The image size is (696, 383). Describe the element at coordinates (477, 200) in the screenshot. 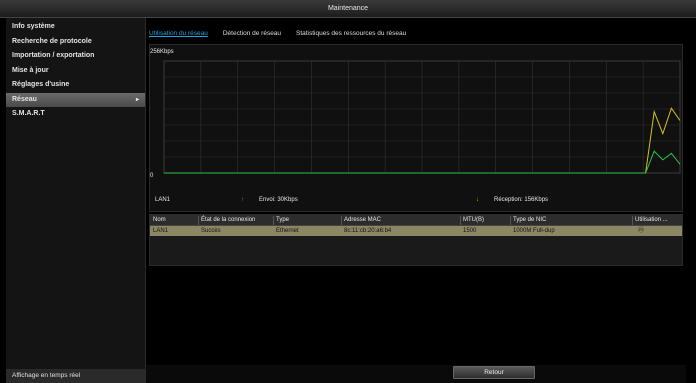

I see `download-arrow-icon: ↓` at that location.